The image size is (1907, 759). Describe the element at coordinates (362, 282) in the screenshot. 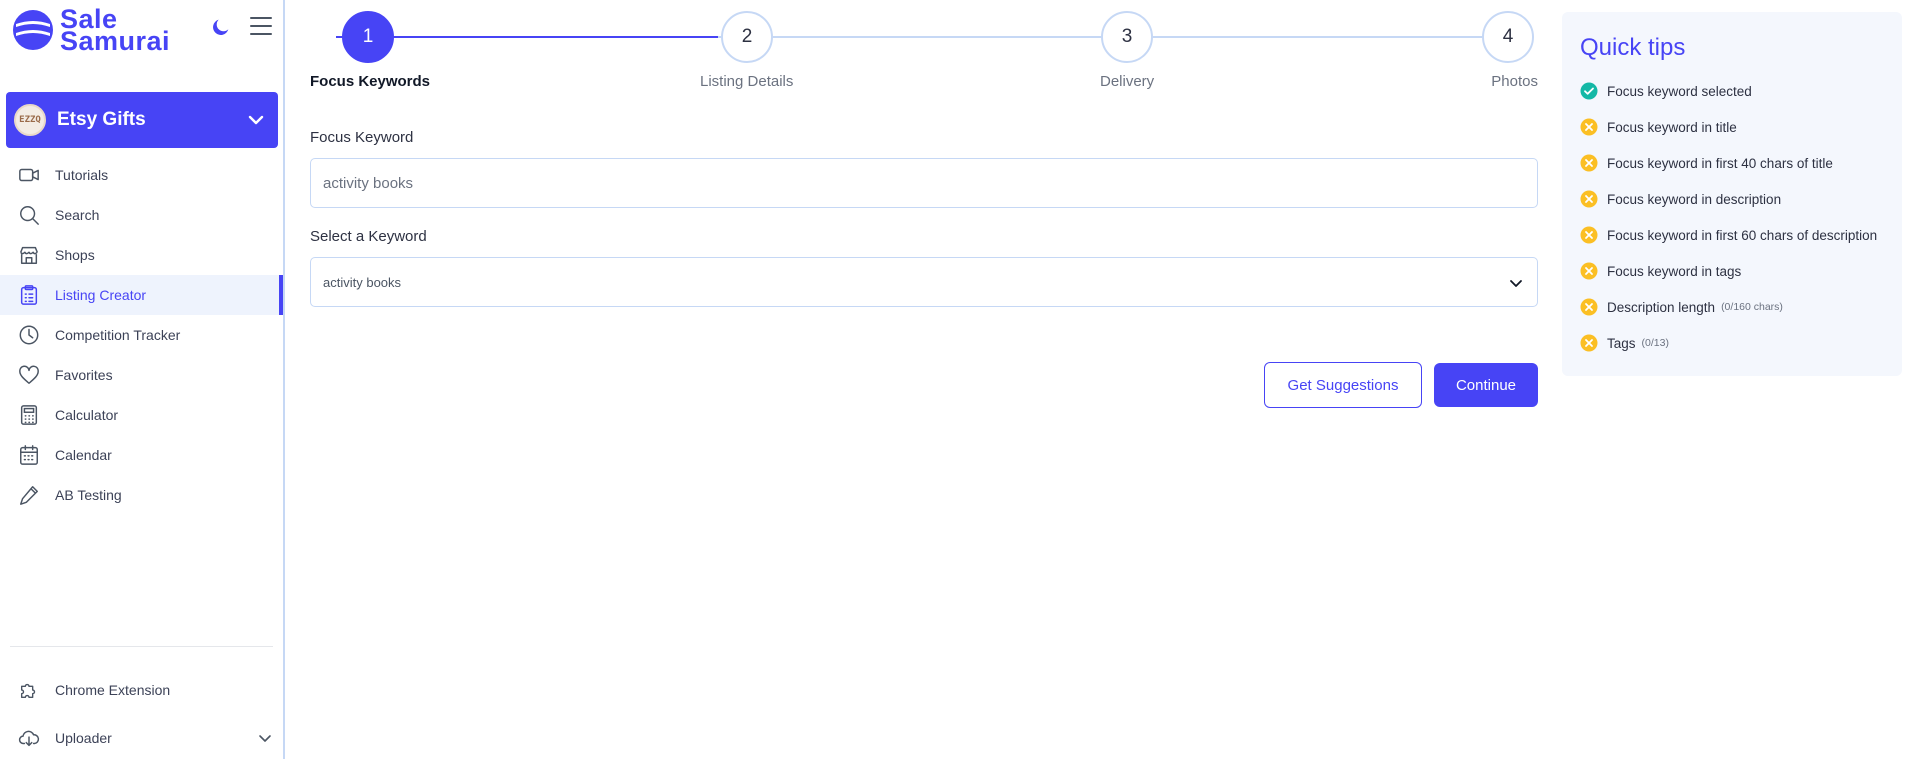

I see `keyword-select-value: activity books` at that location.